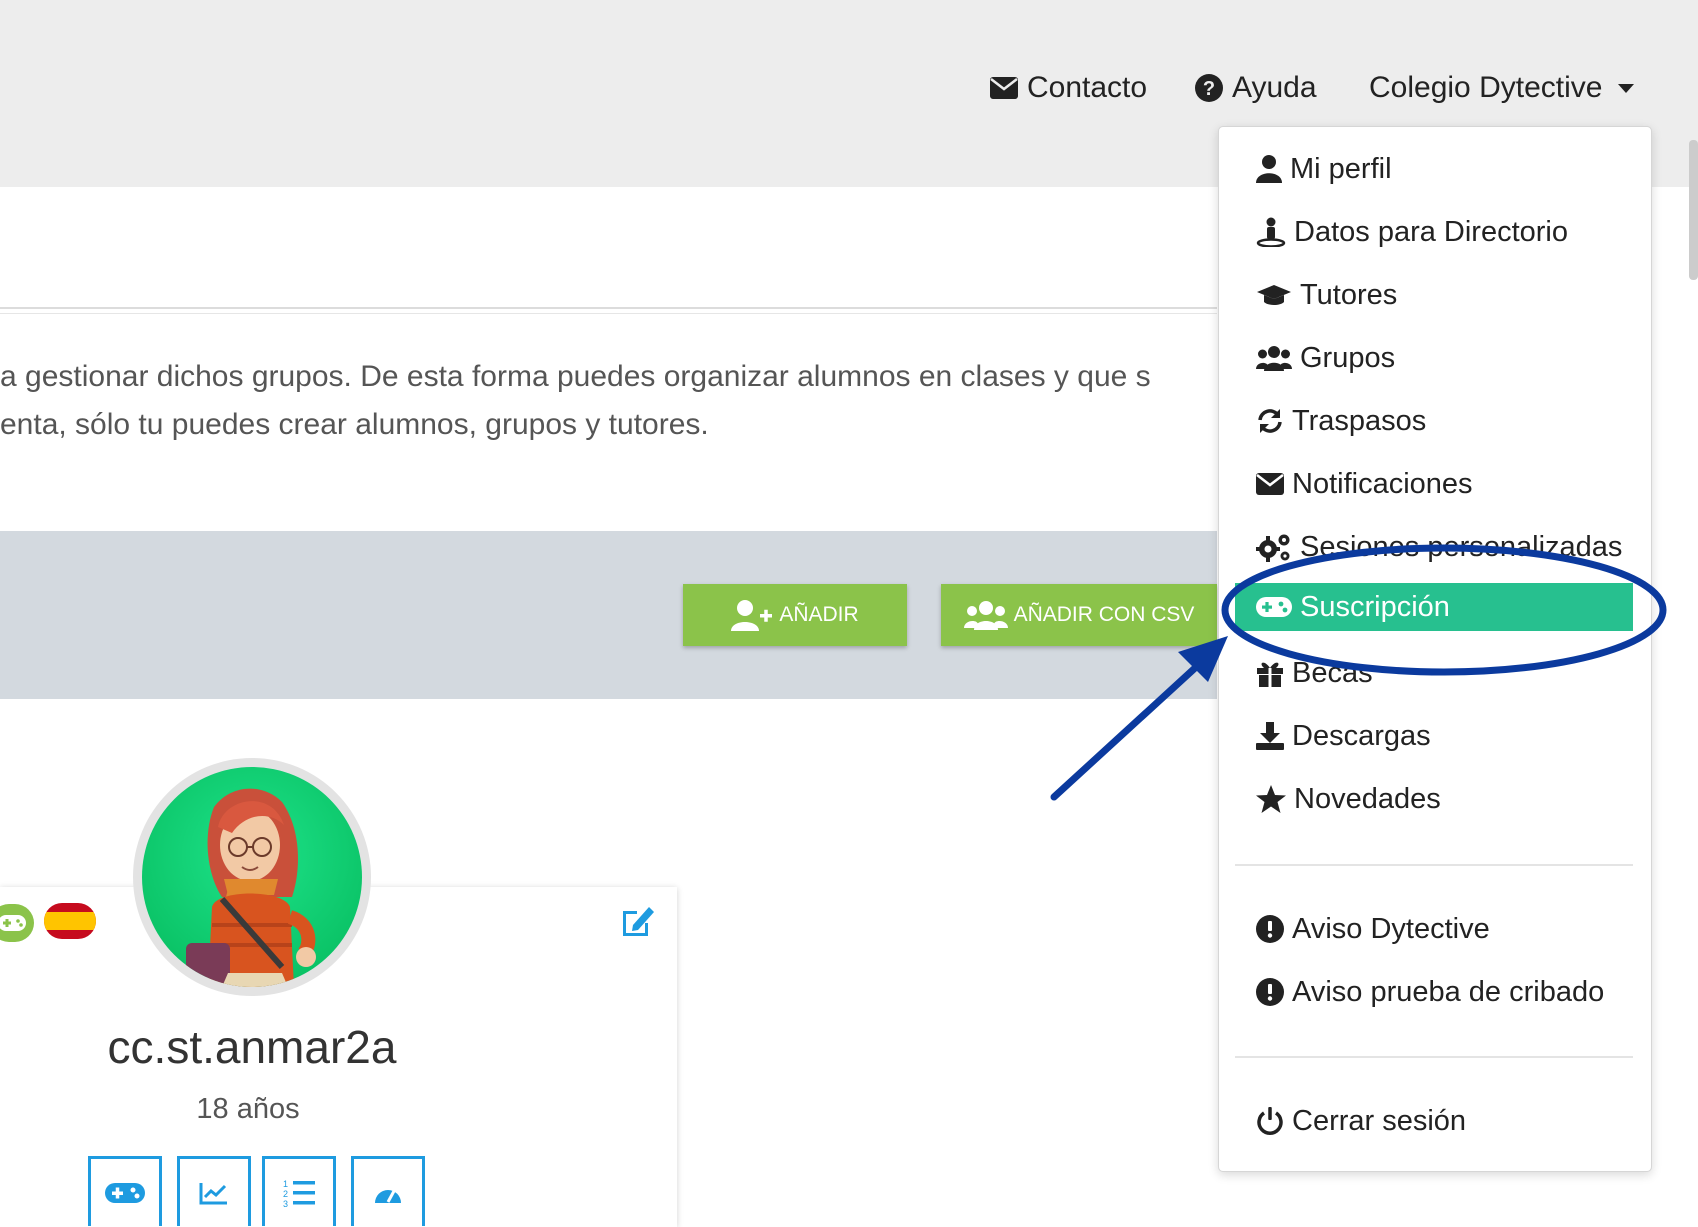  What do you see at coordinates (70, 921) in the screenshot?
I see `spain-flag-icon` at bounding box center [70, 921].